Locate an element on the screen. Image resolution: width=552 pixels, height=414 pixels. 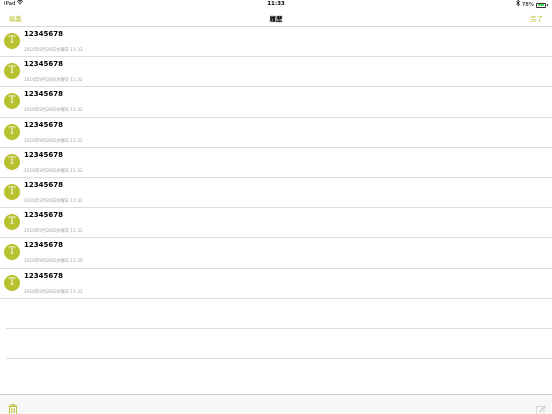
row-date: 2016年9月28日水曜日 11:30 is located at coordinates (53, 262).